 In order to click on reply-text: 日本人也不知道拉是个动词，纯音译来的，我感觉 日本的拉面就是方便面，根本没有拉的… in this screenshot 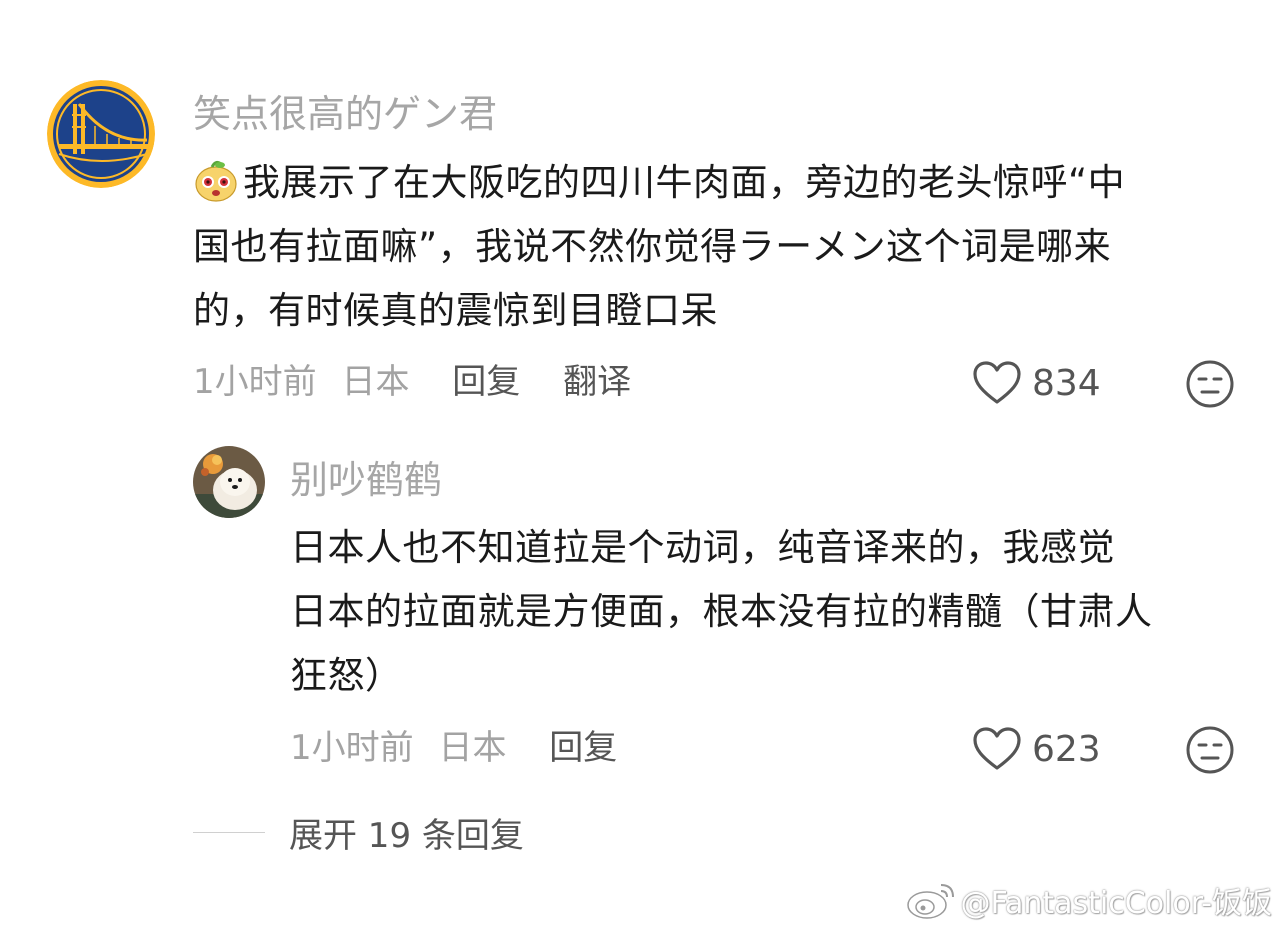, I will do `click(721, 612)`.